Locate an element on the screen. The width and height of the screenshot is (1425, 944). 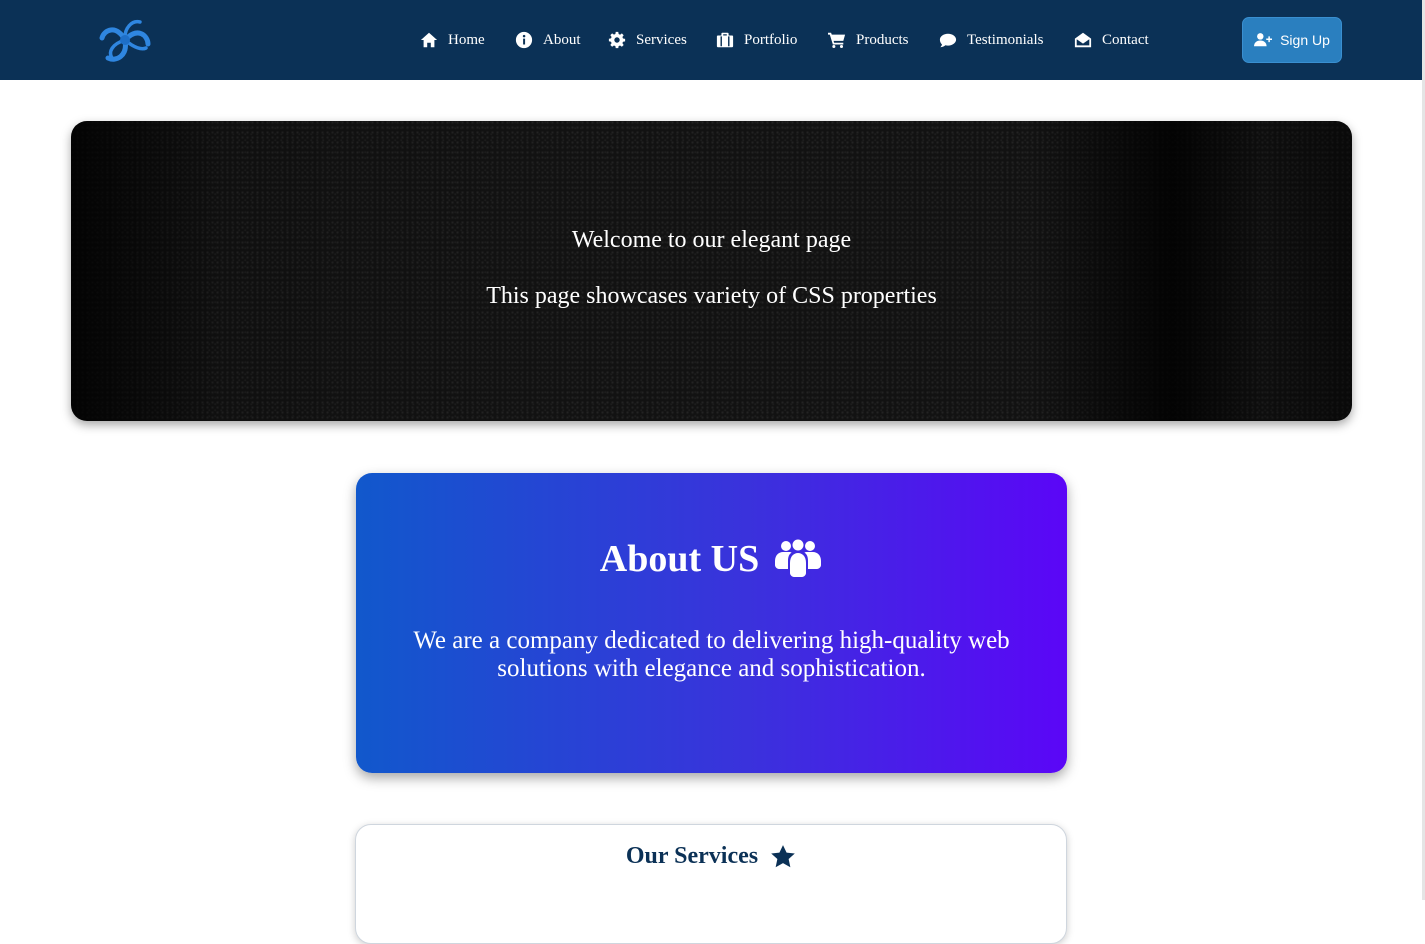
nav-portfolio: Portfolio is located at coordinates (756, 40).